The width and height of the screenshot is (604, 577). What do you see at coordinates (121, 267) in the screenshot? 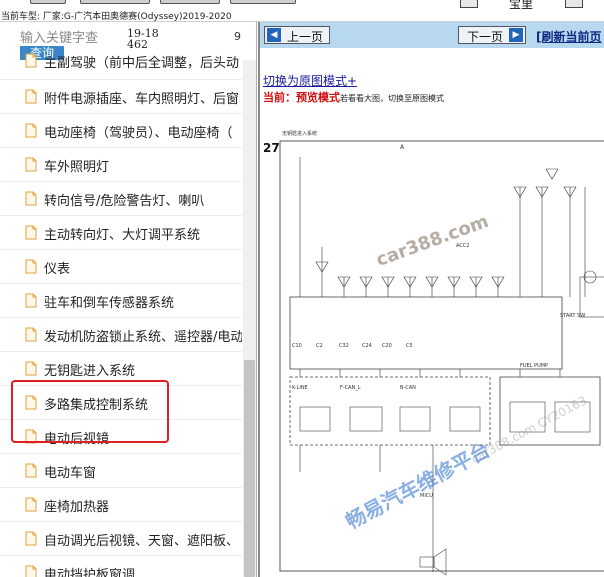
I see `list-item: 仪表` at bounding box center [121, 267].